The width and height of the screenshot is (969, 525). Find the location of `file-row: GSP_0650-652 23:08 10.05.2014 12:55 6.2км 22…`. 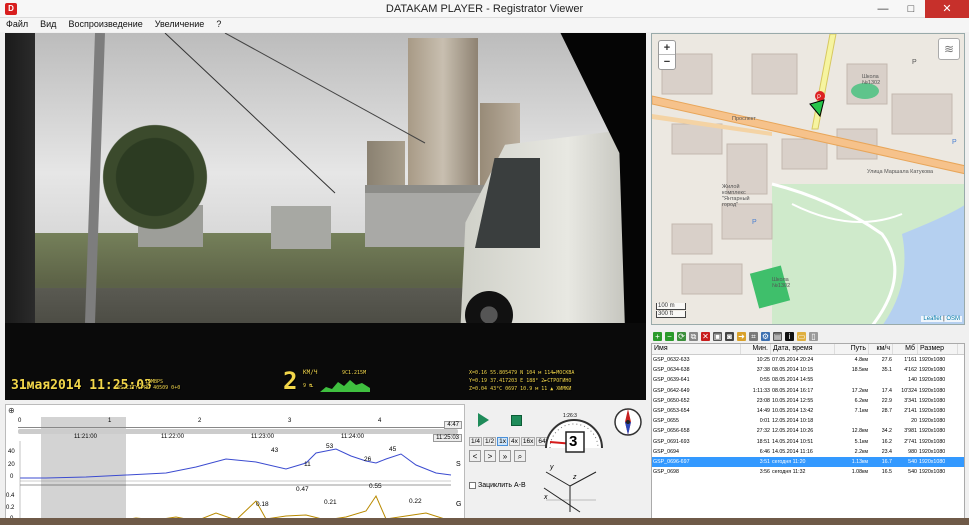

file-row: GSP_0650-652 23:08 10.05.2014 12:55 6.2км 22… is located at coordinates (808, 401).